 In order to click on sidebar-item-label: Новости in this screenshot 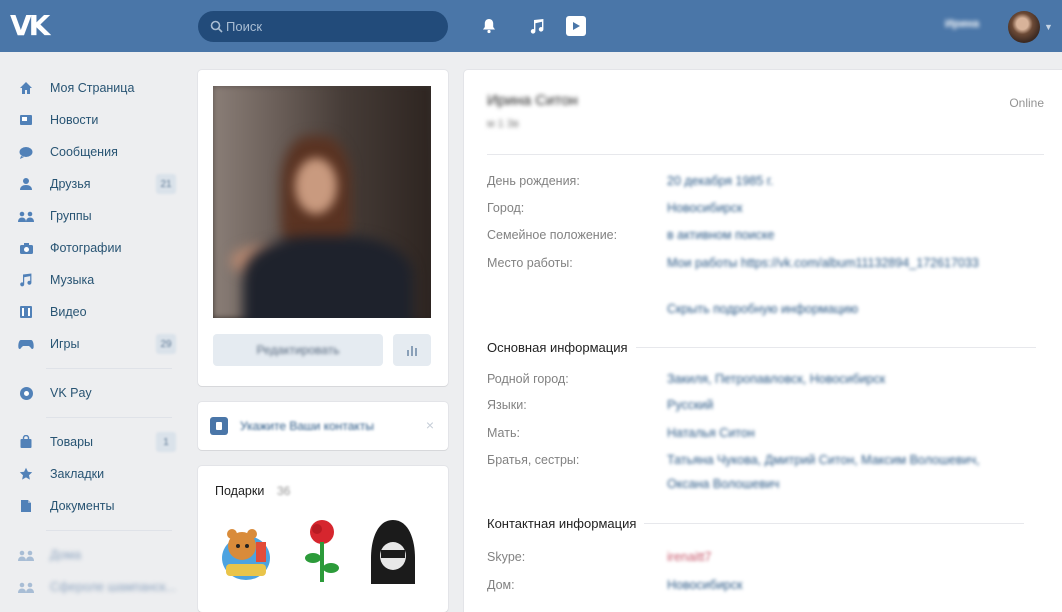, I will do `click(74, 120)`.